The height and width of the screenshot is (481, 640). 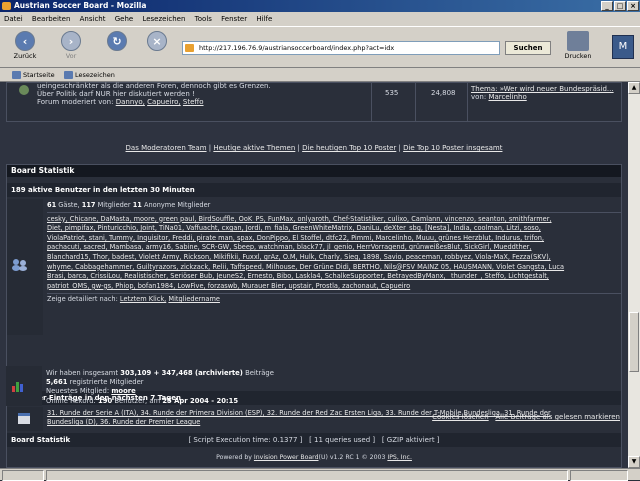 What do you see at coordinates (599, 475) in the screenshot?
I see `status-security` at bounding box center [599, 475].